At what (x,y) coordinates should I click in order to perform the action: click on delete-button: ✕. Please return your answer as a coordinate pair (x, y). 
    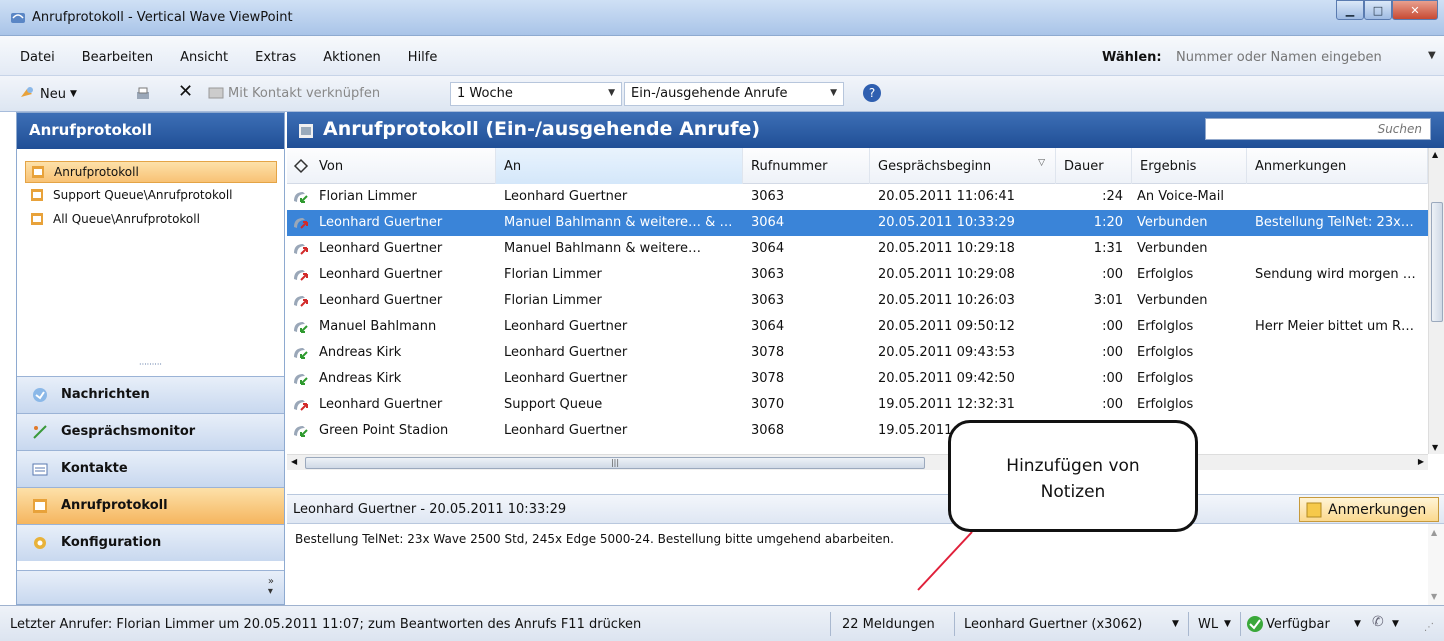
    Looking at the image, I should click on (185, 91).